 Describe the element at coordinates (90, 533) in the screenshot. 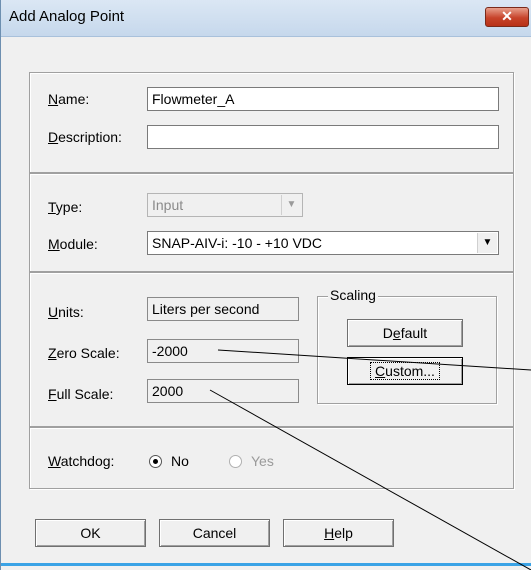

I see `ok-button: OK` at that location.